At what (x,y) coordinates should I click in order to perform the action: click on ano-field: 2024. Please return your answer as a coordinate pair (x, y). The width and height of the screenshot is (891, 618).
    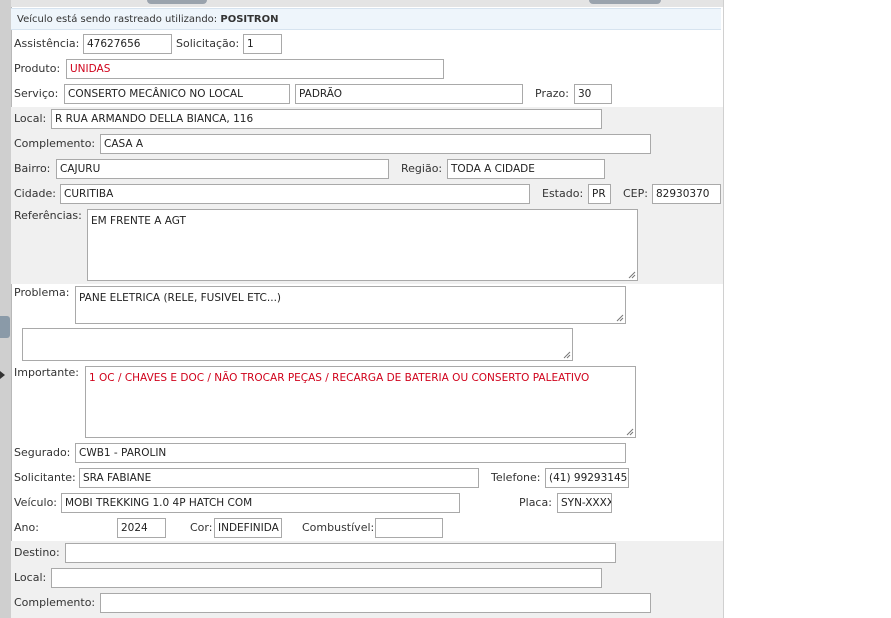
    Looking at the image, I should click on (141, 528).